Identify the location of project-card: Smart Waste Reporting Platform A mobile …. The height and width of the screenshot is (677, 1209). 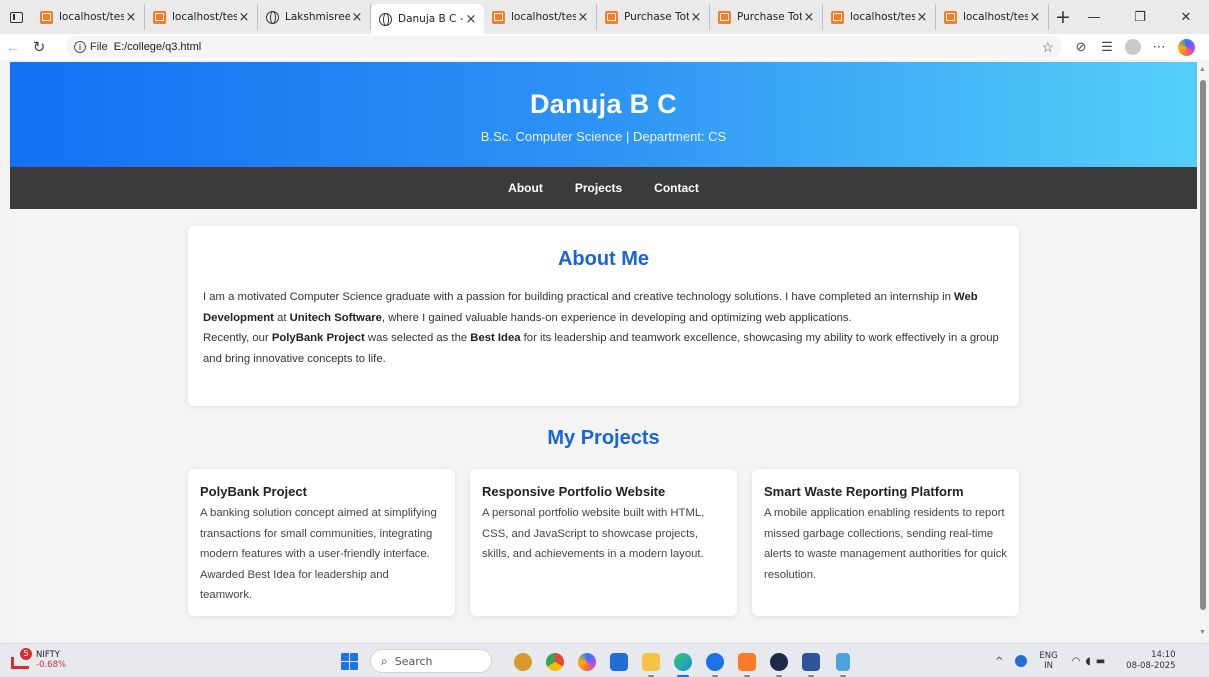
(885, 542).